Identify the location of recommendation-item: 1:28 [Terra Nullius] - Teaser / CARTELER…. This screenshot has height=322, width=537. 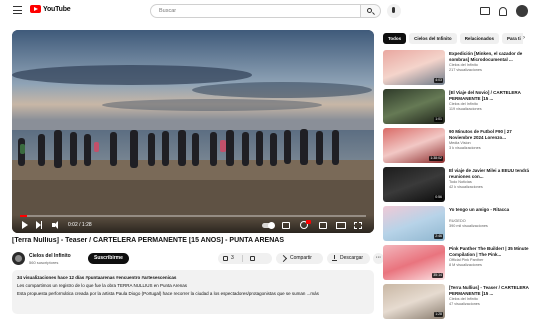
(458, 302).